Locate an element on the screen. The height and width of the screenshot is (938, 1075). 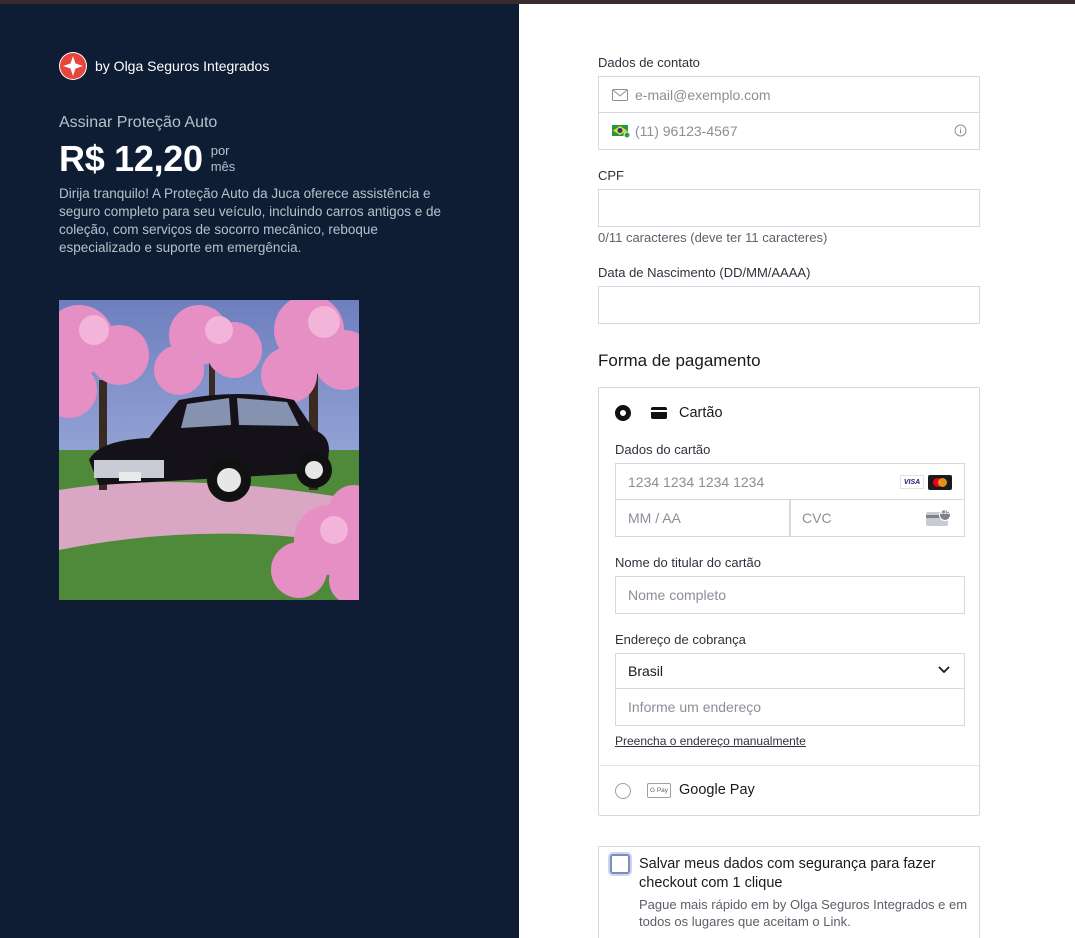
card-number-input: 1234 1234 1234 1234 VISA is located at coordinates (790, 481).